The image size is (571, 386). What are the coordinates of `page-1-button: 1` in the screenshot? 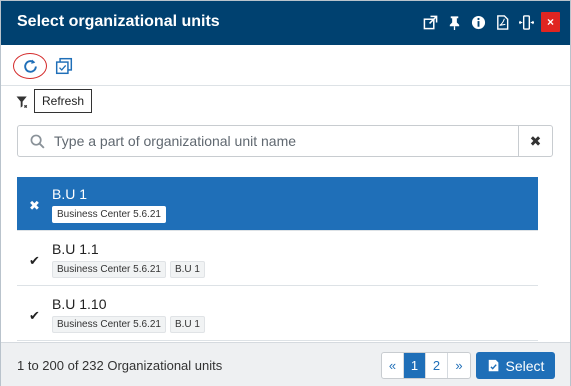 It's located at (415, 365).